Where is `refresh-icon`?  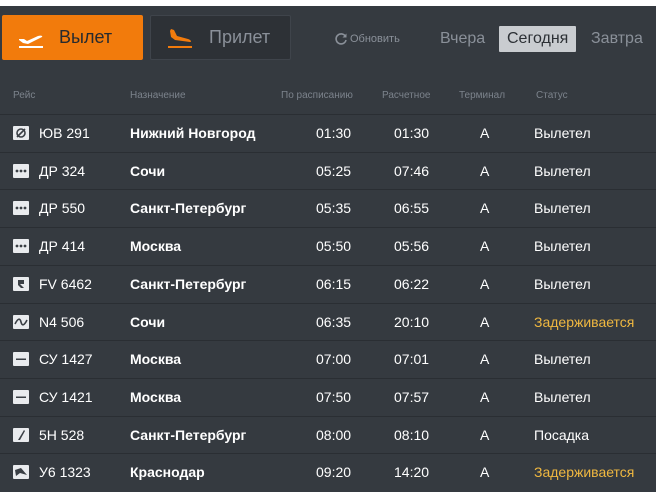
refresh-icon is located at coordinates (341, 39).